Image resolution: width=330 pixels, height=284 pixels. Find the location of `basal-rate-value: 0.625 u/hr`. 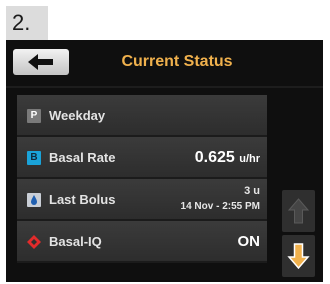

basal-rate-value: 0.625 u/hr is located at coordinates (227, 158).